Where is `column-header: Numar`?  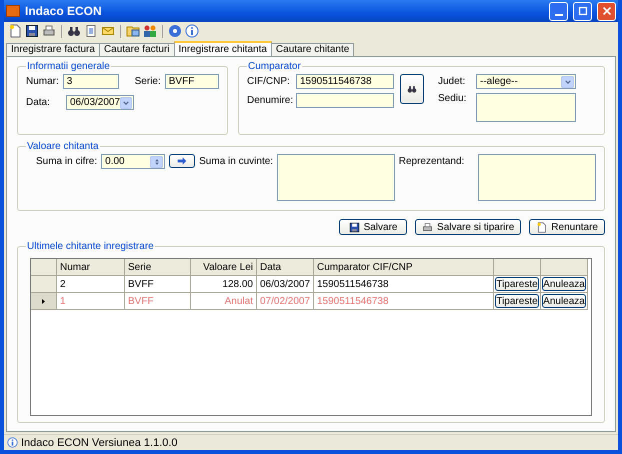
column-header: Numar is located at coordinates (91, 267).